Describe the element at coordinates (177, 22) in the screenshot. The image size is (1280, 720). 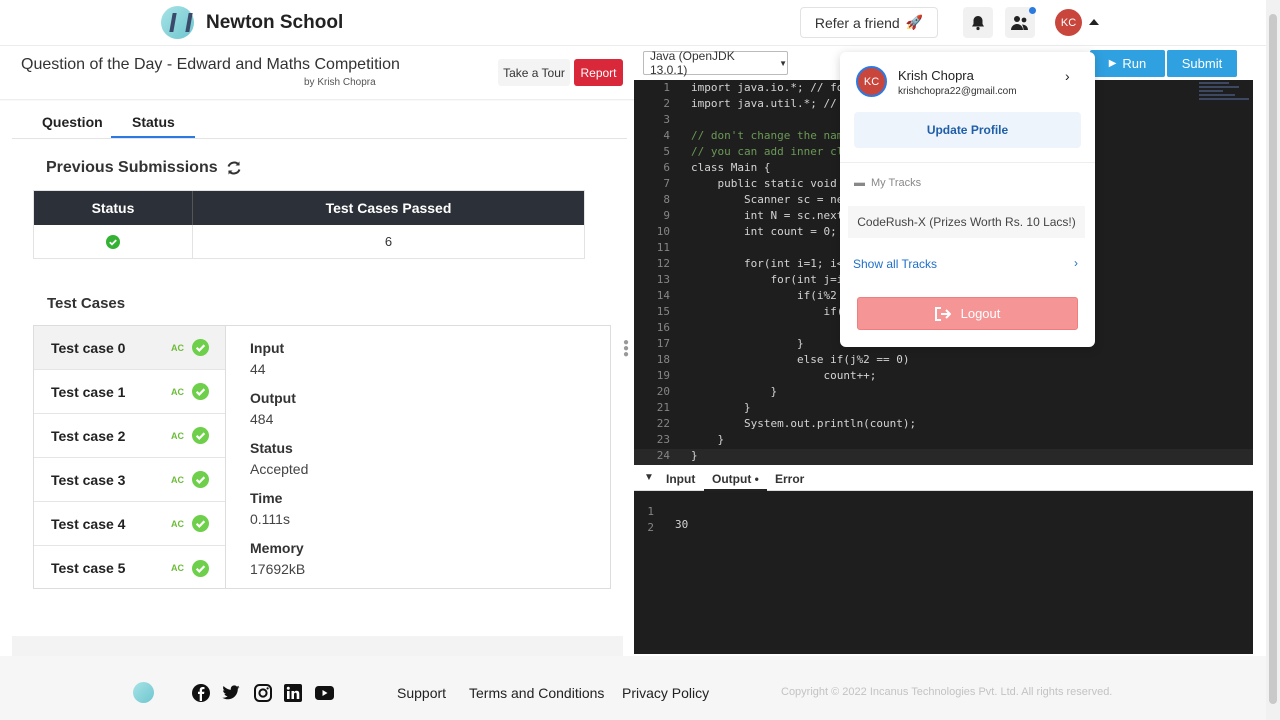
I see `newton-logo` at that location.